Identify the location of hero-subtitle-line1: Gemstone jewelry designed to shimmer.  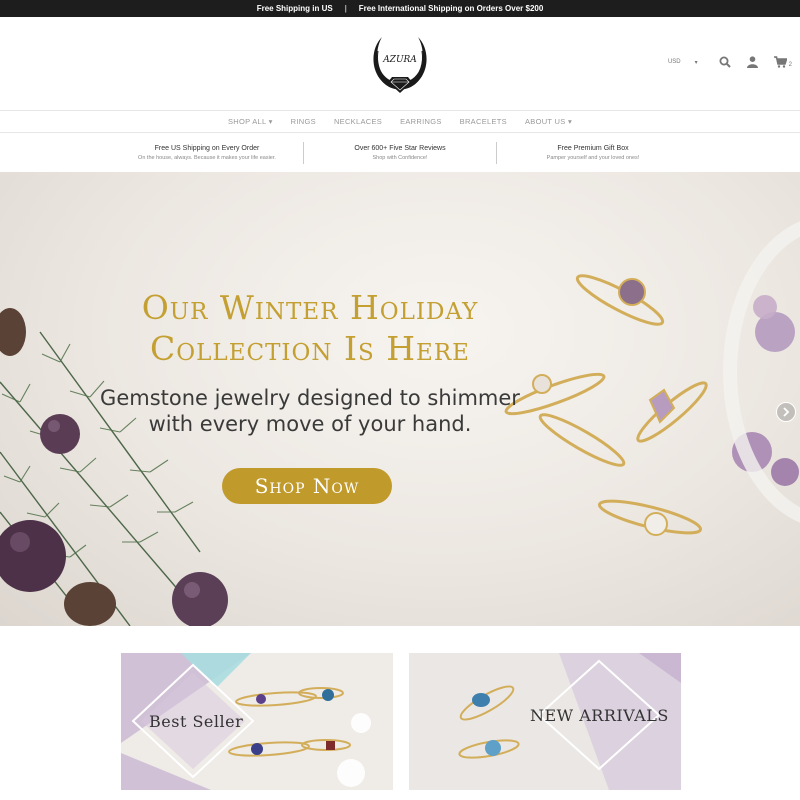
(310, 398).